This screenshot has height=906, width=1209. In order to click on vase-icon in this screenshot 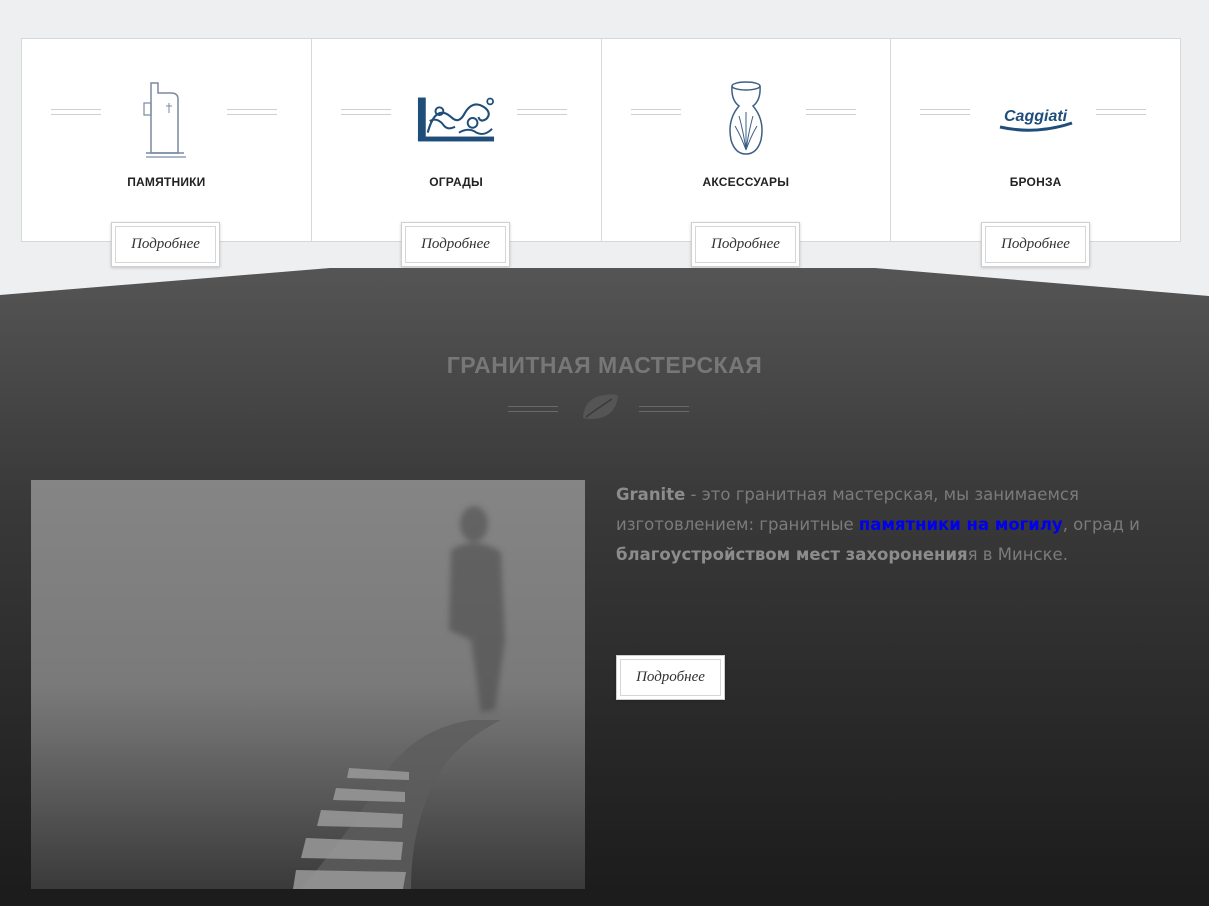, I will do `click(746, 119)`.